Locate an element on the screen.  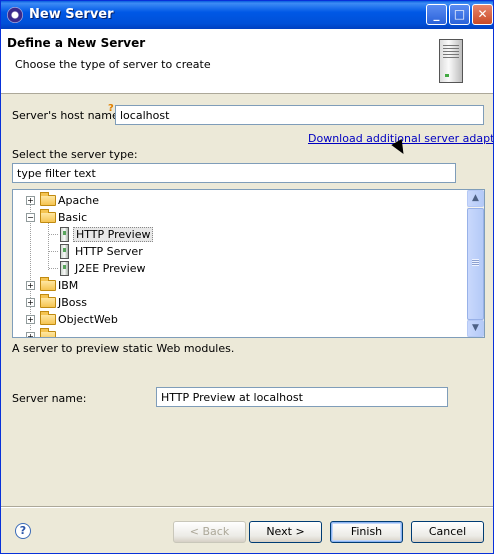
scroll-up-button: ▲ is located at coordinates (475, 198).